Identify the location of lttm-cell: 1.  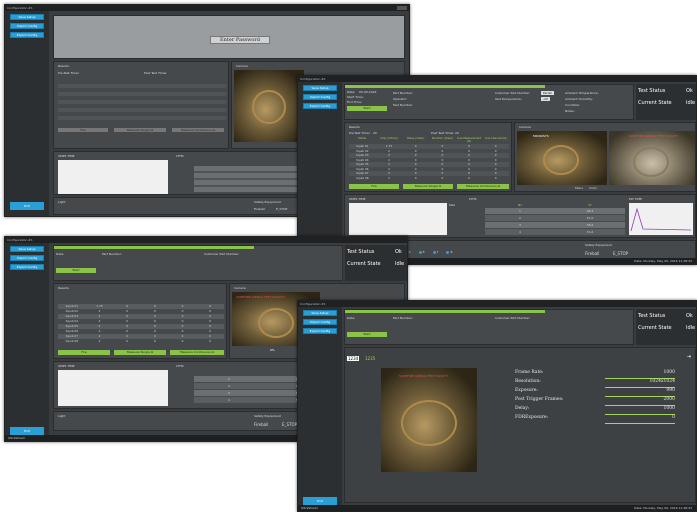
(229, 379).